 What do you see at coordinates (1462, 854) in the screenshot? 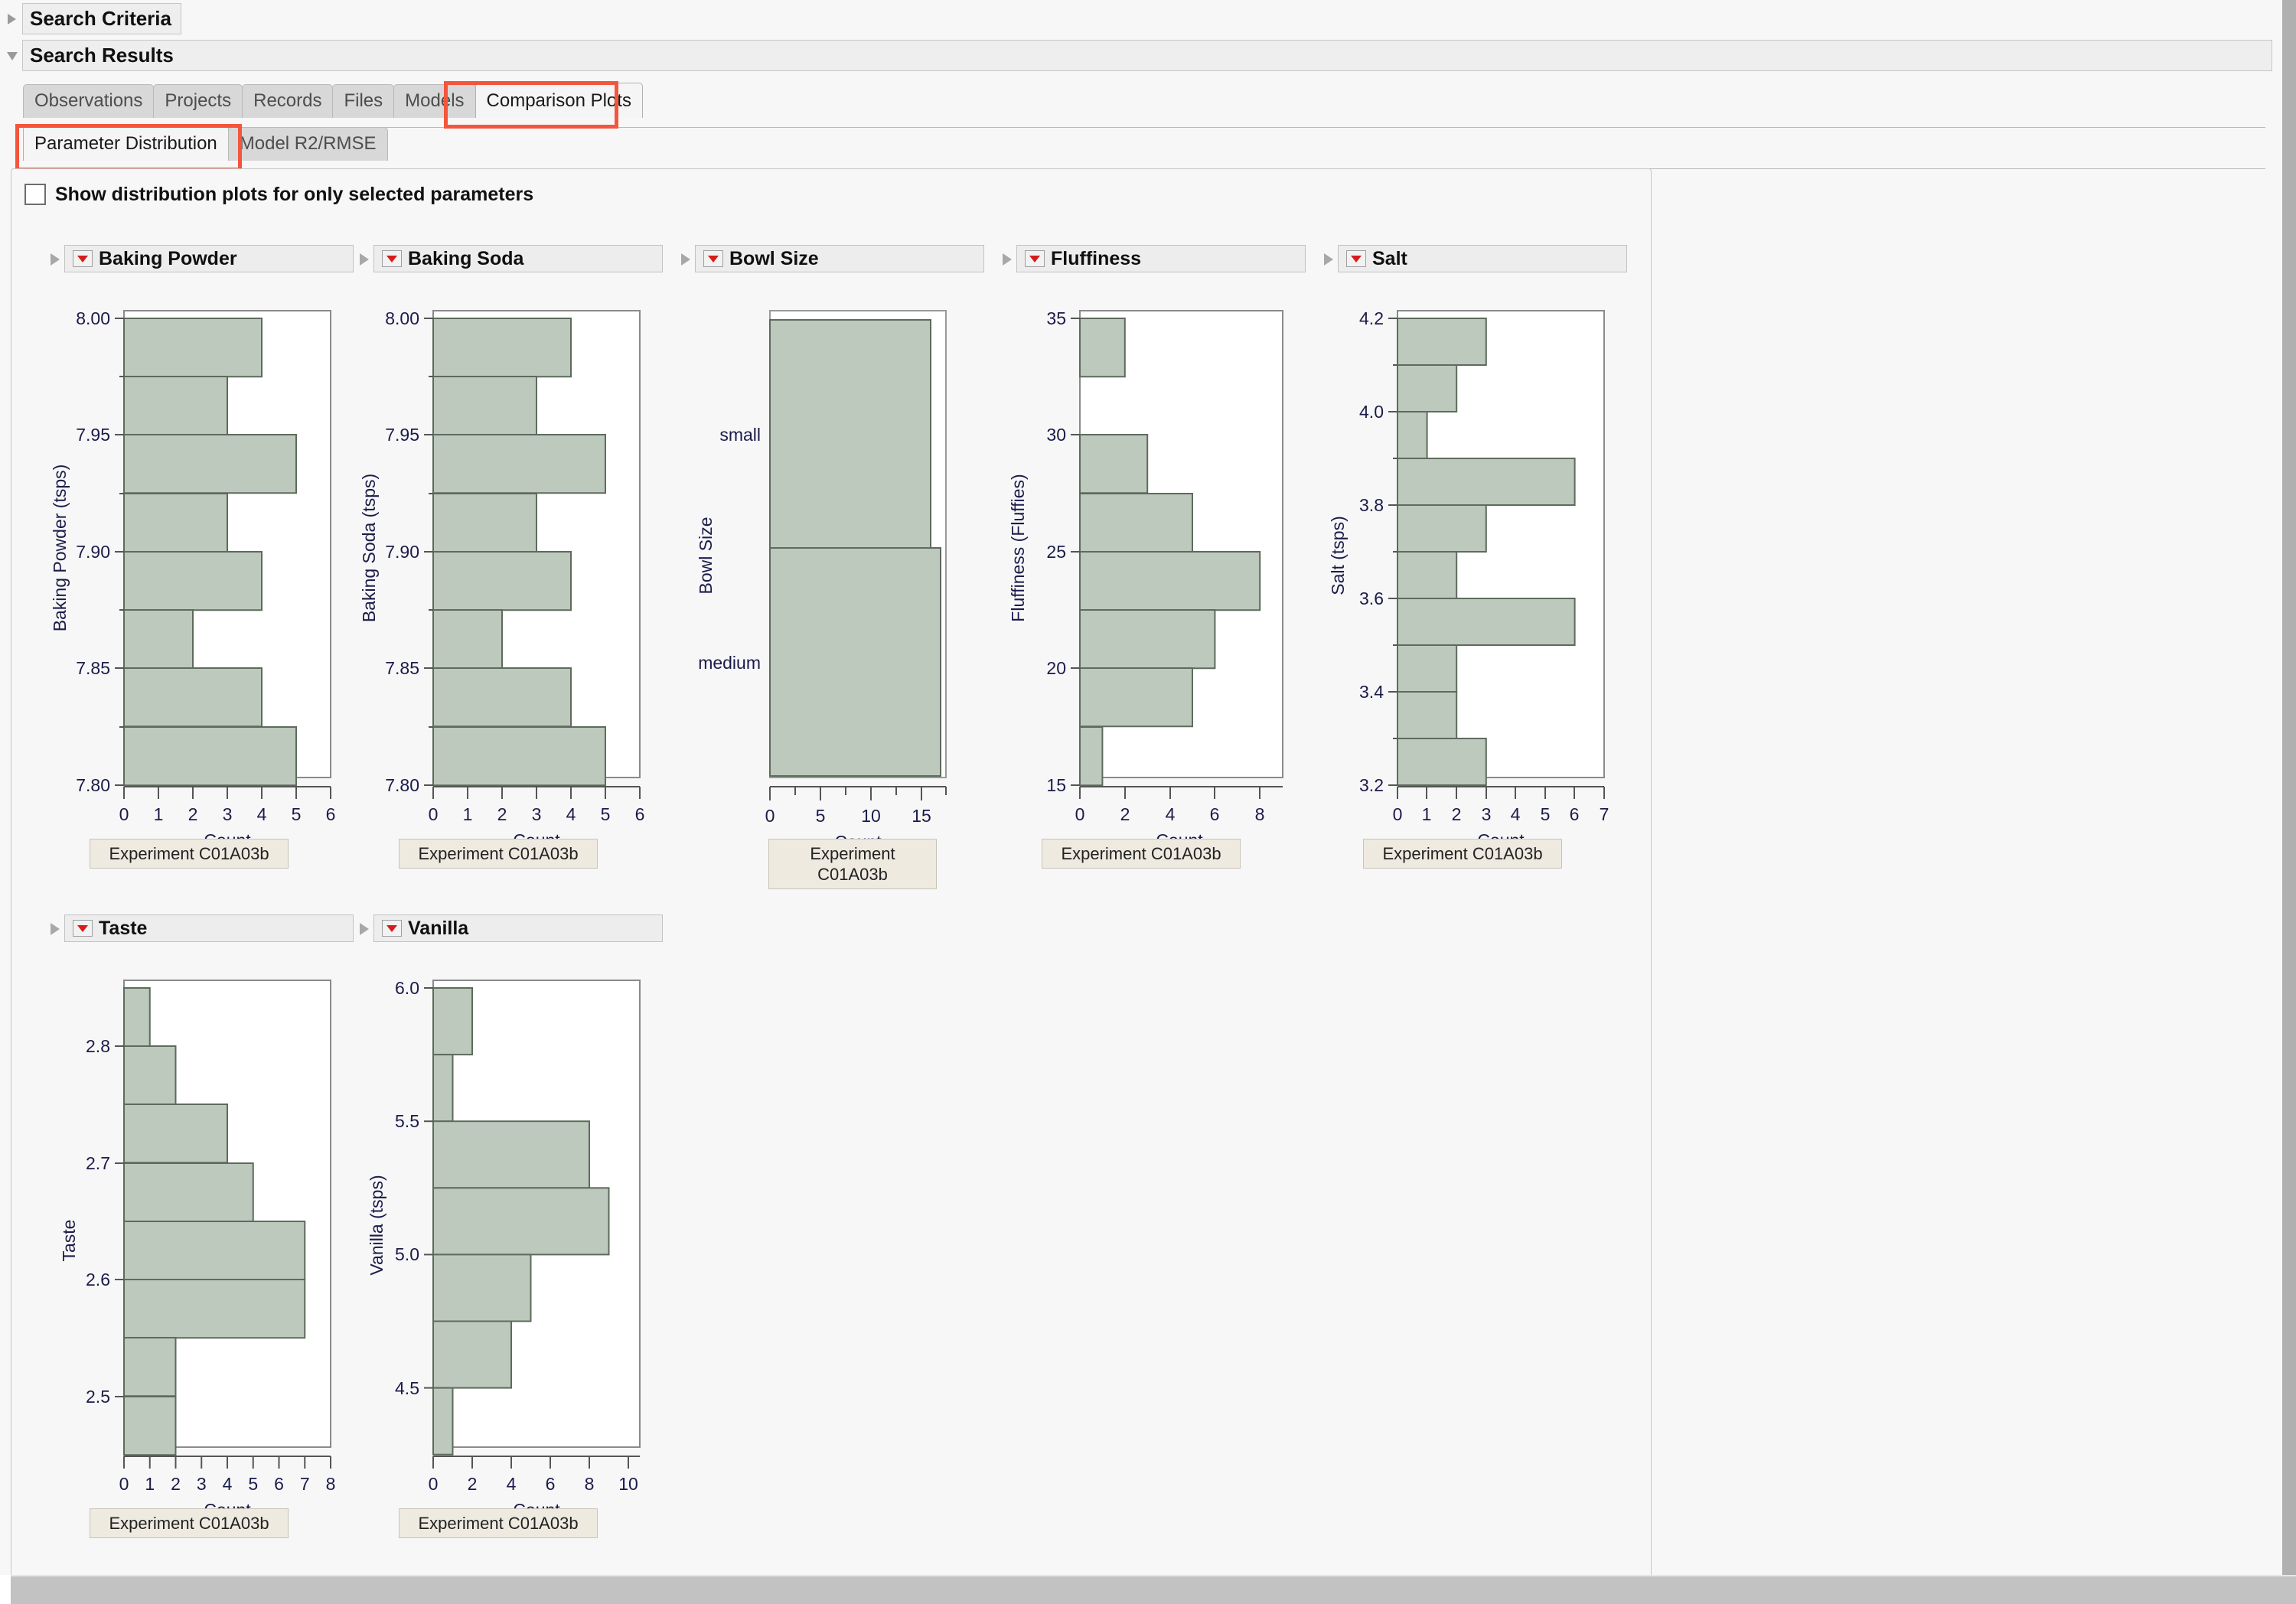
I see `experiment-label-salt: Experiment C01A03b` at bounding box center [1462, 854].